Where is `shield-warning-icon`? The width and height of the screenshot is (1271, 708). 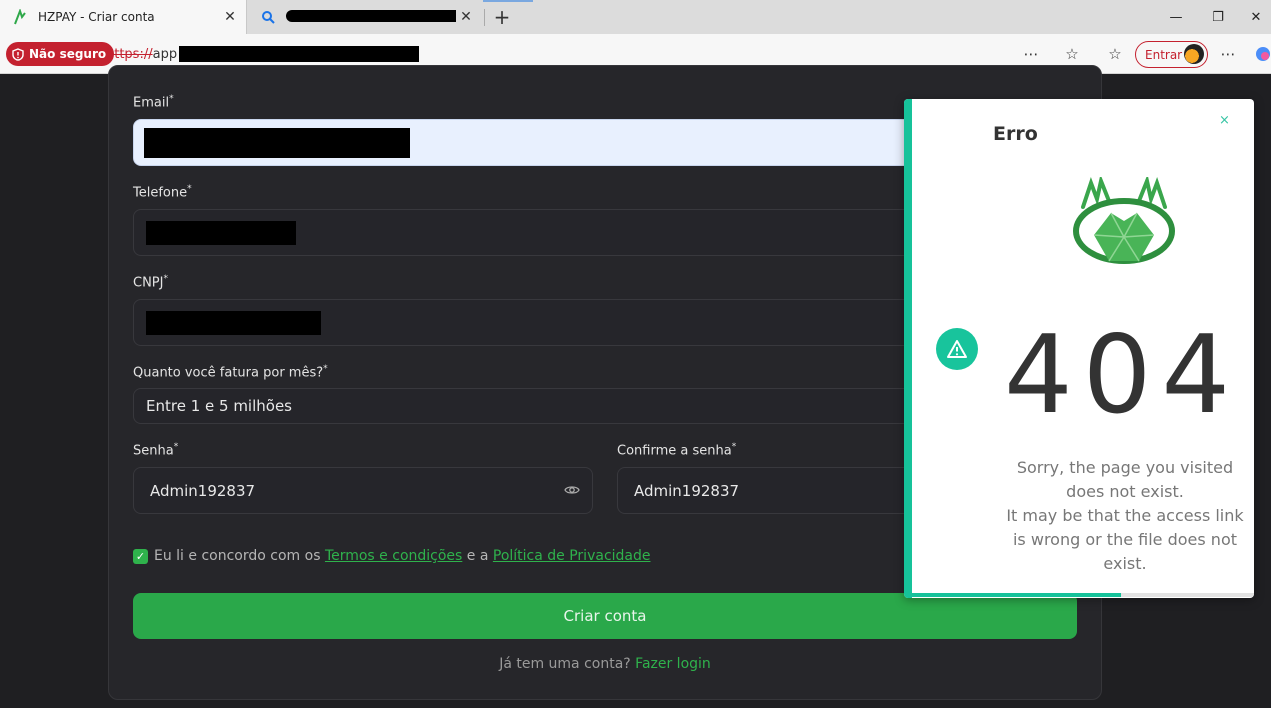 shield-warning-icon is located at coordinates (18, 54).